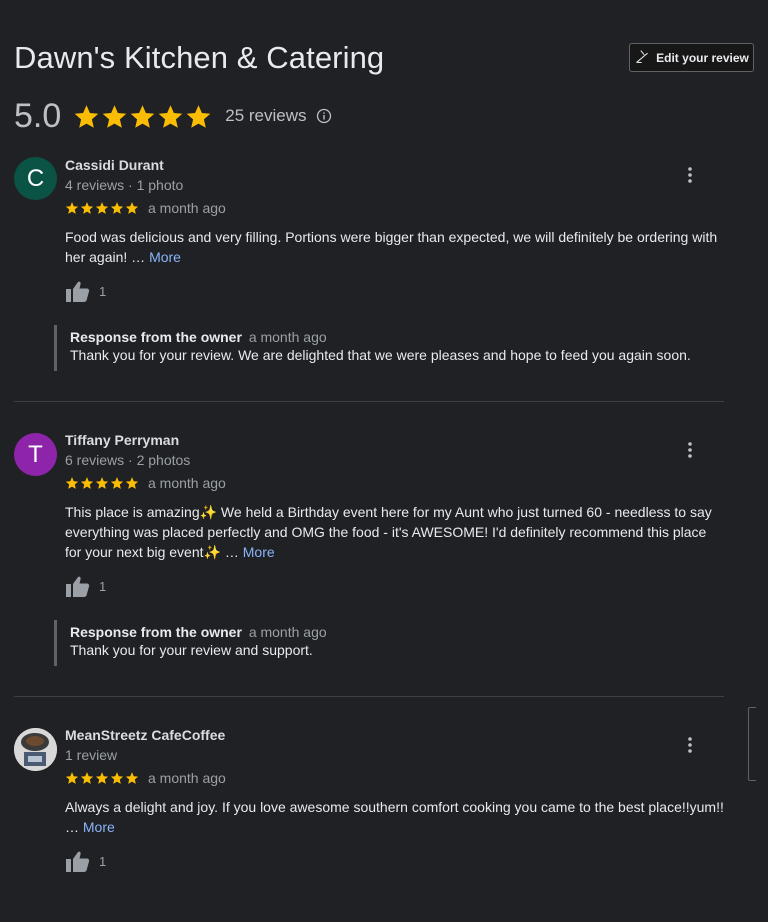 The width and height of the screenshot is (768, 922). What do you see at coordinates (124, 185) in the screenshot?
I see `reviewer-meta: 4 reviews · 1 photo` at bounding box center [124, 185].